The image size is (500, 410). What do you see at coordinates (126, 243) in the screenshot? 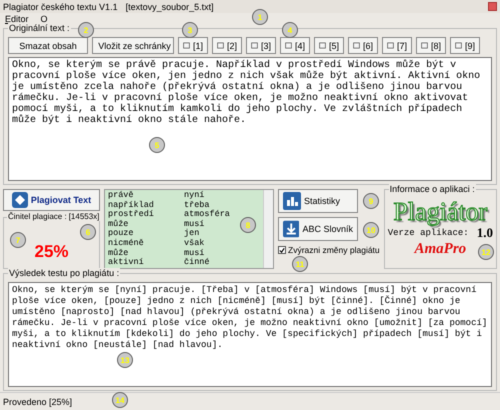
I see `word-item: nicméně` at bounding box center [126, 243].